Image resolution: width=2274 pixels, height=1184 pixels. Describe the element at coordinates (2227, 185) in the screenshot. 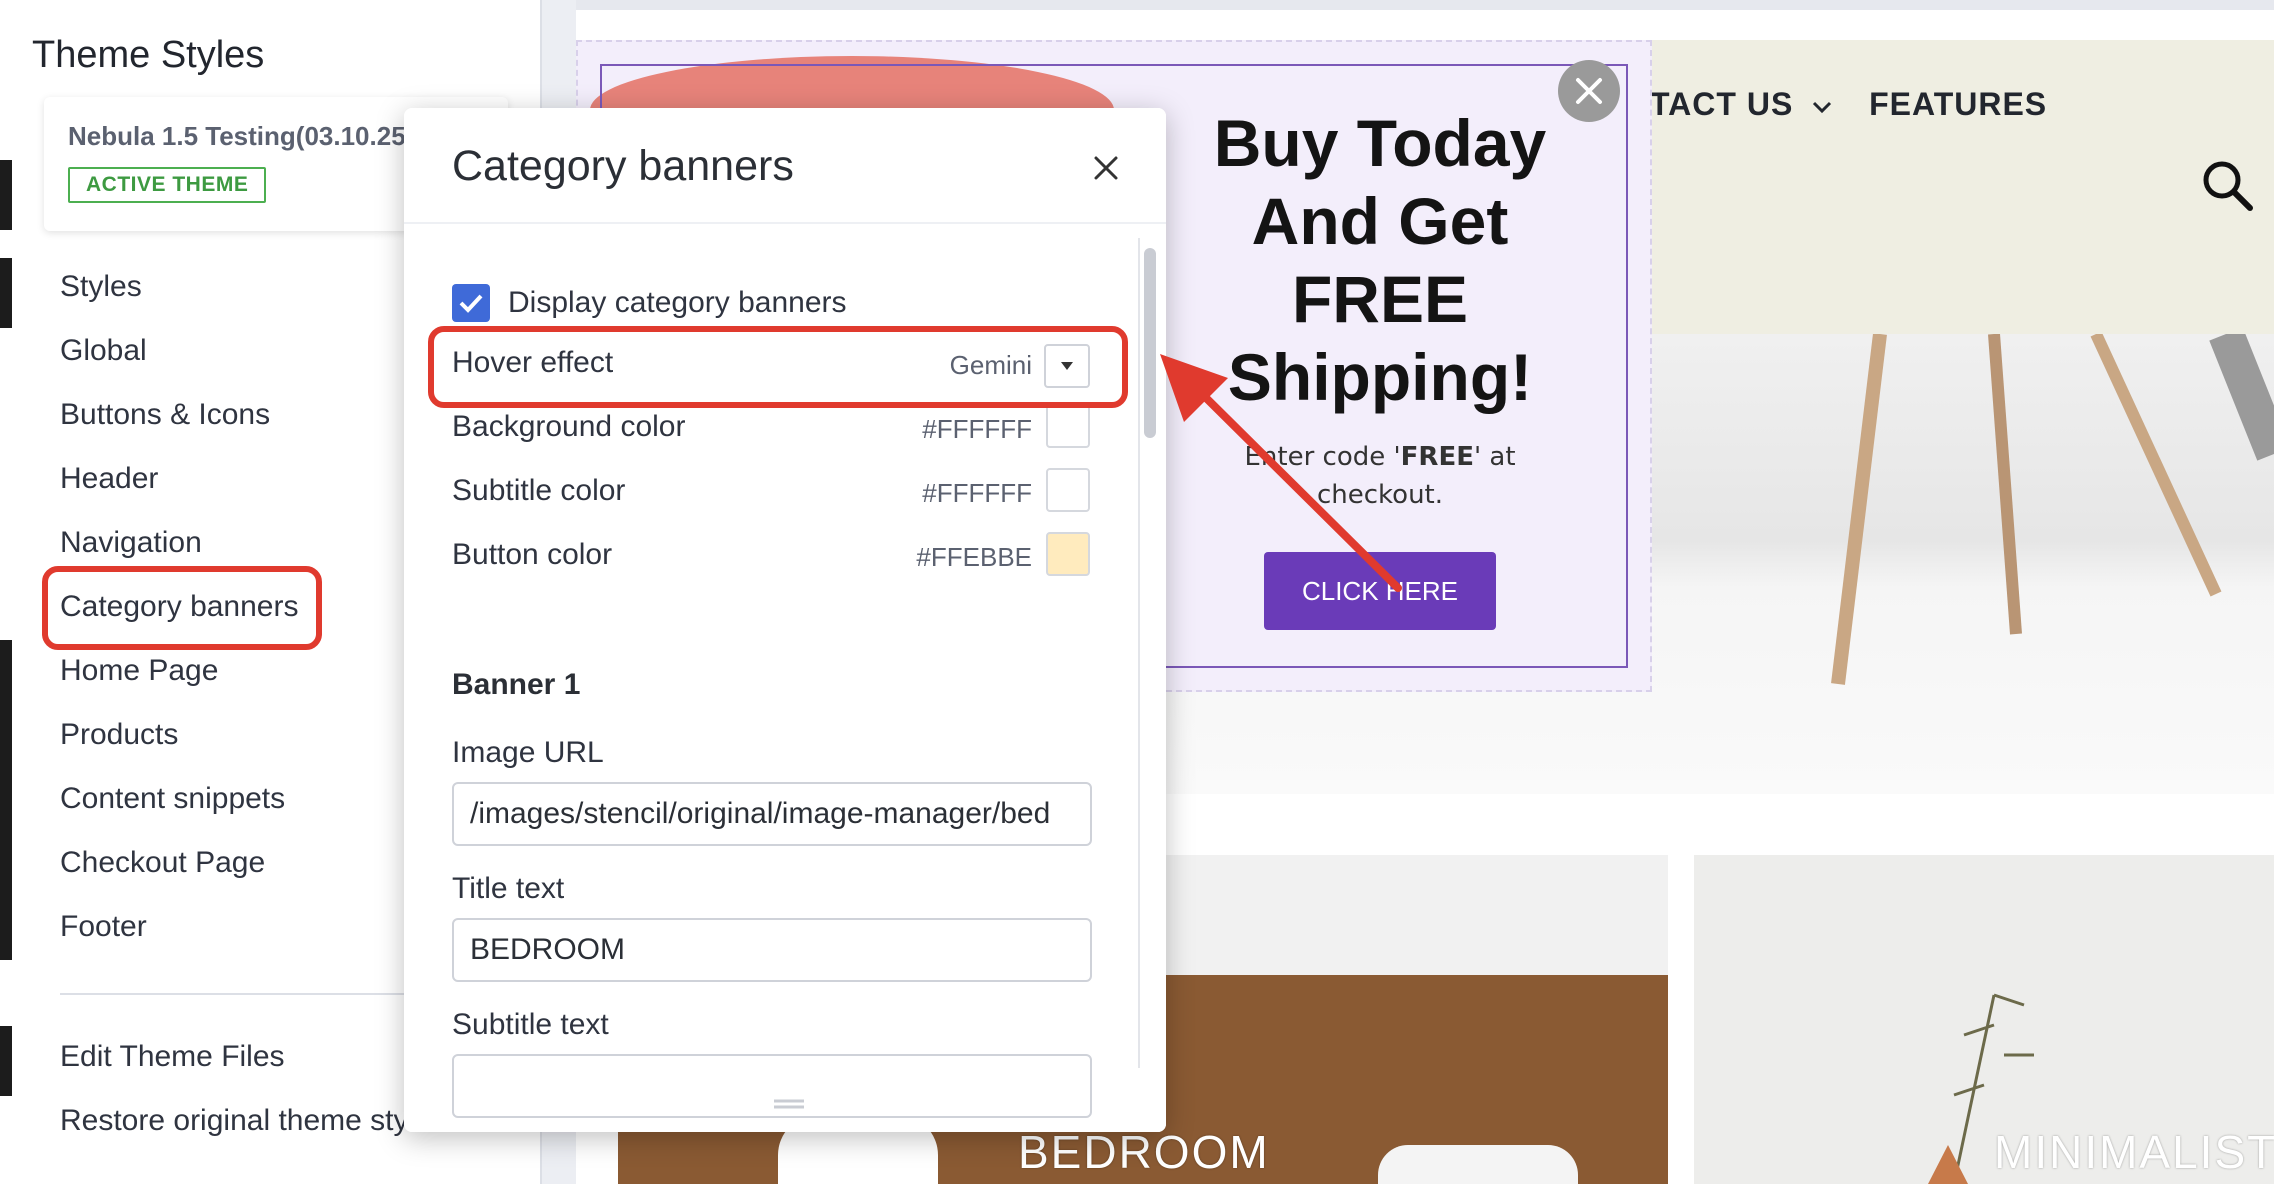

I see `search-icon` at that location.